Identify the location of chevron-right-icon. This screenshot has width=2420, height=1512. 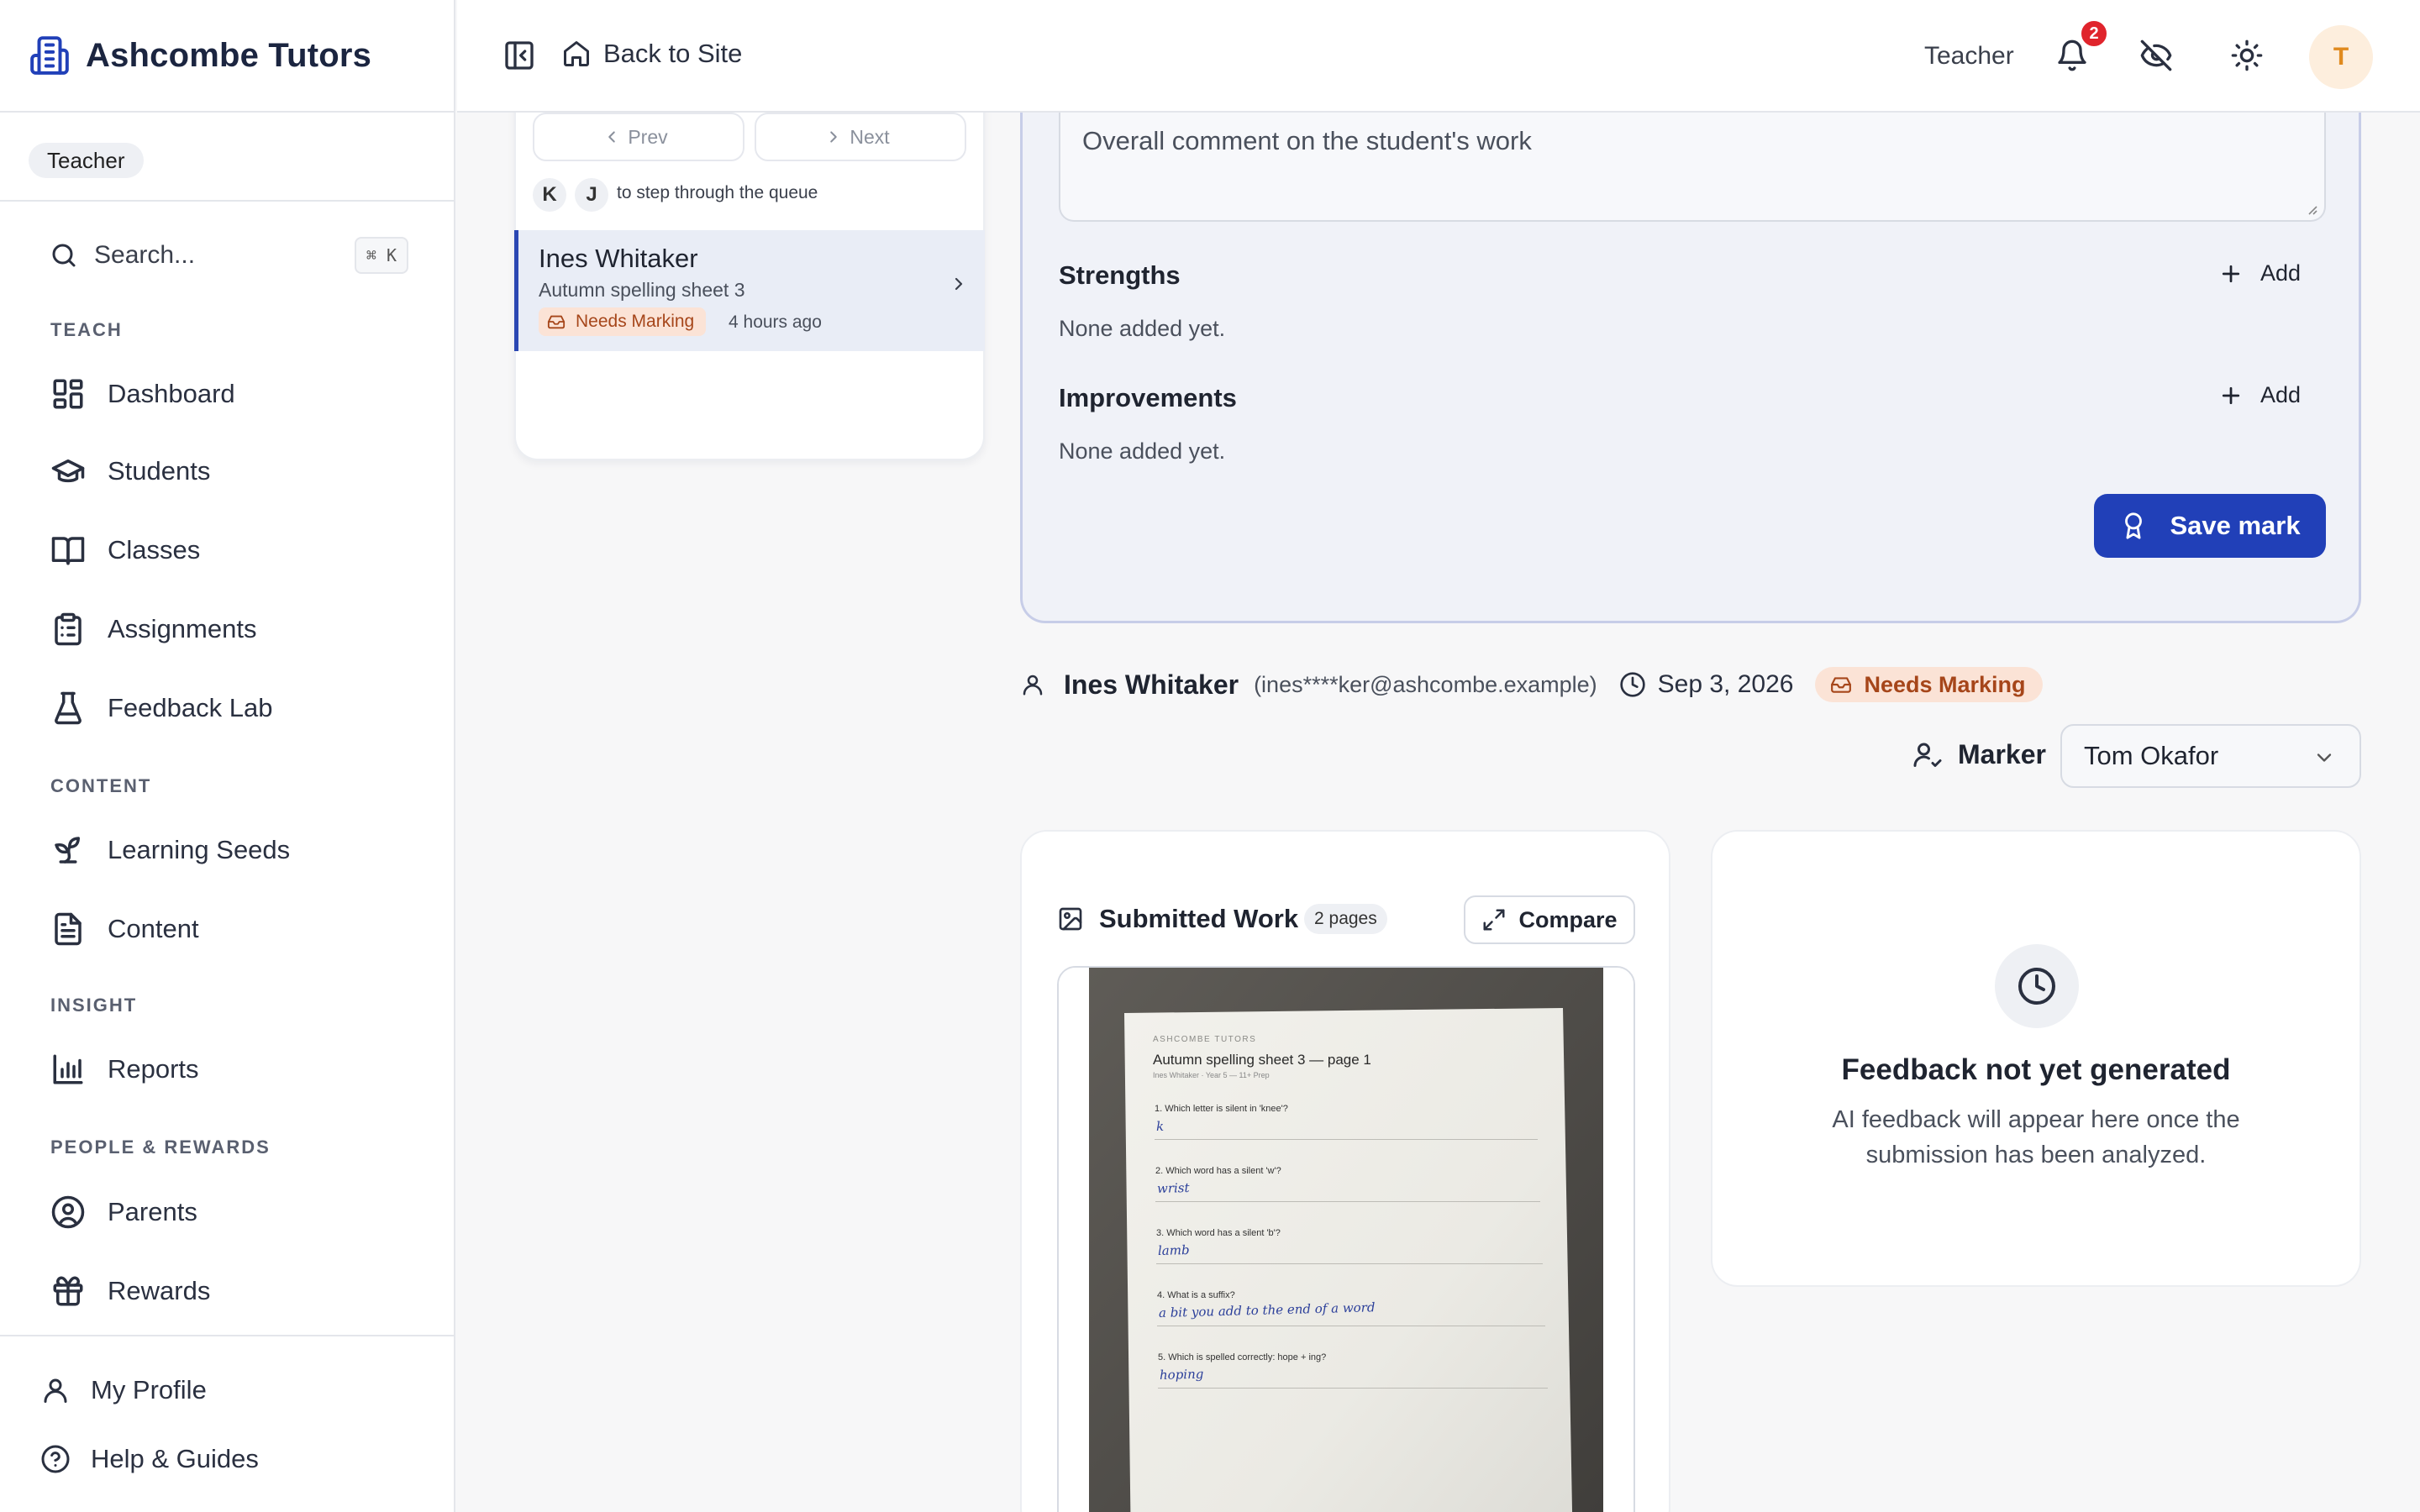
(959, 284).